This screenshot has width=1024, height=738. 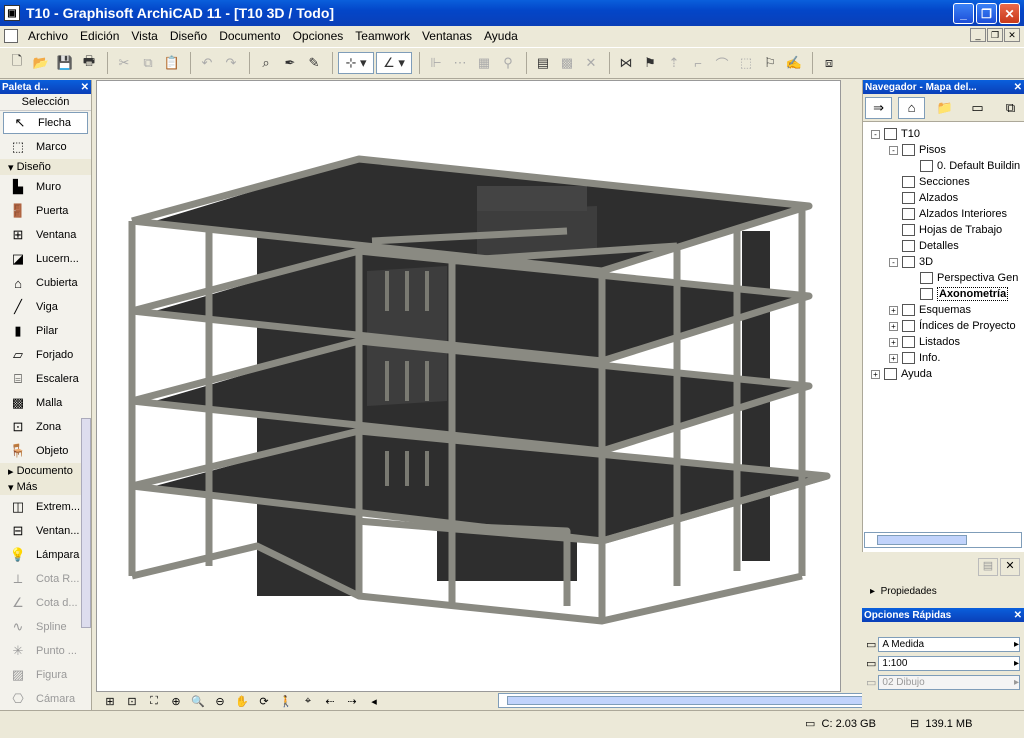 What do you see at coordinates (45, 427) in the screenshot?
I see `tool-zona: ⊡ Zona` at bounding box center [45, 427].